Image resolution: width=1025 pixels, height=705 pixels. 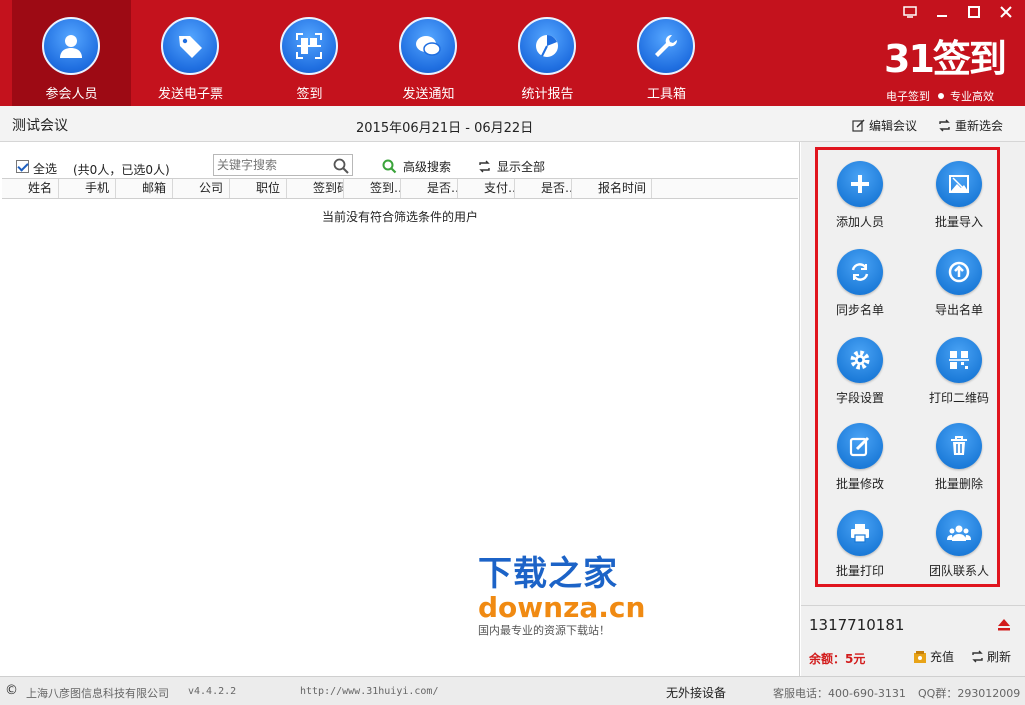 I want to click on selection-count: (共0人，已选0人), so click(x=121, y=170).